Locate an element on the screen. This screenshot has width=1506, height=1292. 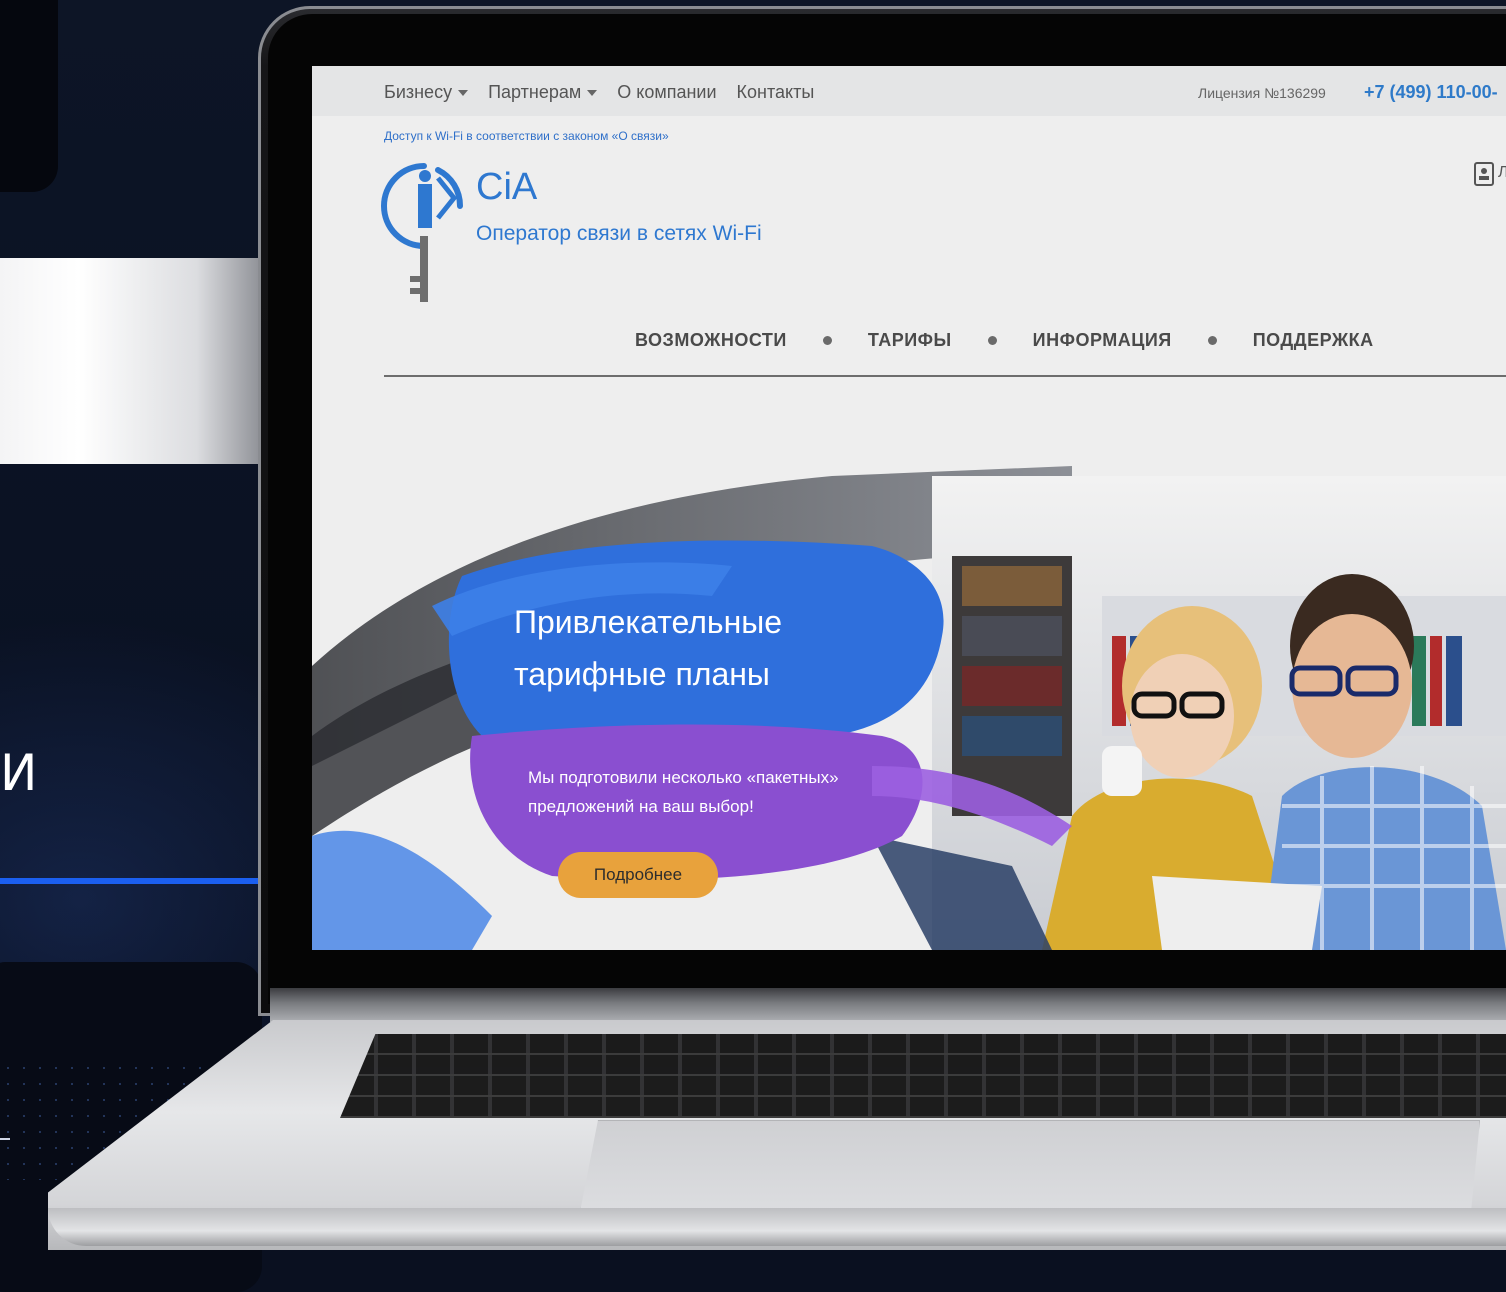
top-nav-label: Контакты is located at coordinates (775, 92).